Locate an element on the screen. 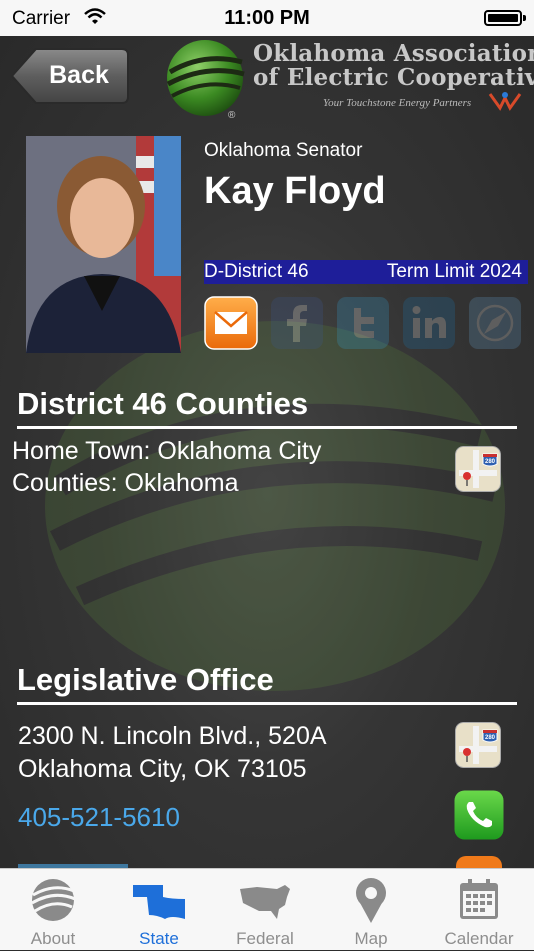 The width and height of the screenshot is (534, 951). phone-icon is located at coordinates (479, 815).